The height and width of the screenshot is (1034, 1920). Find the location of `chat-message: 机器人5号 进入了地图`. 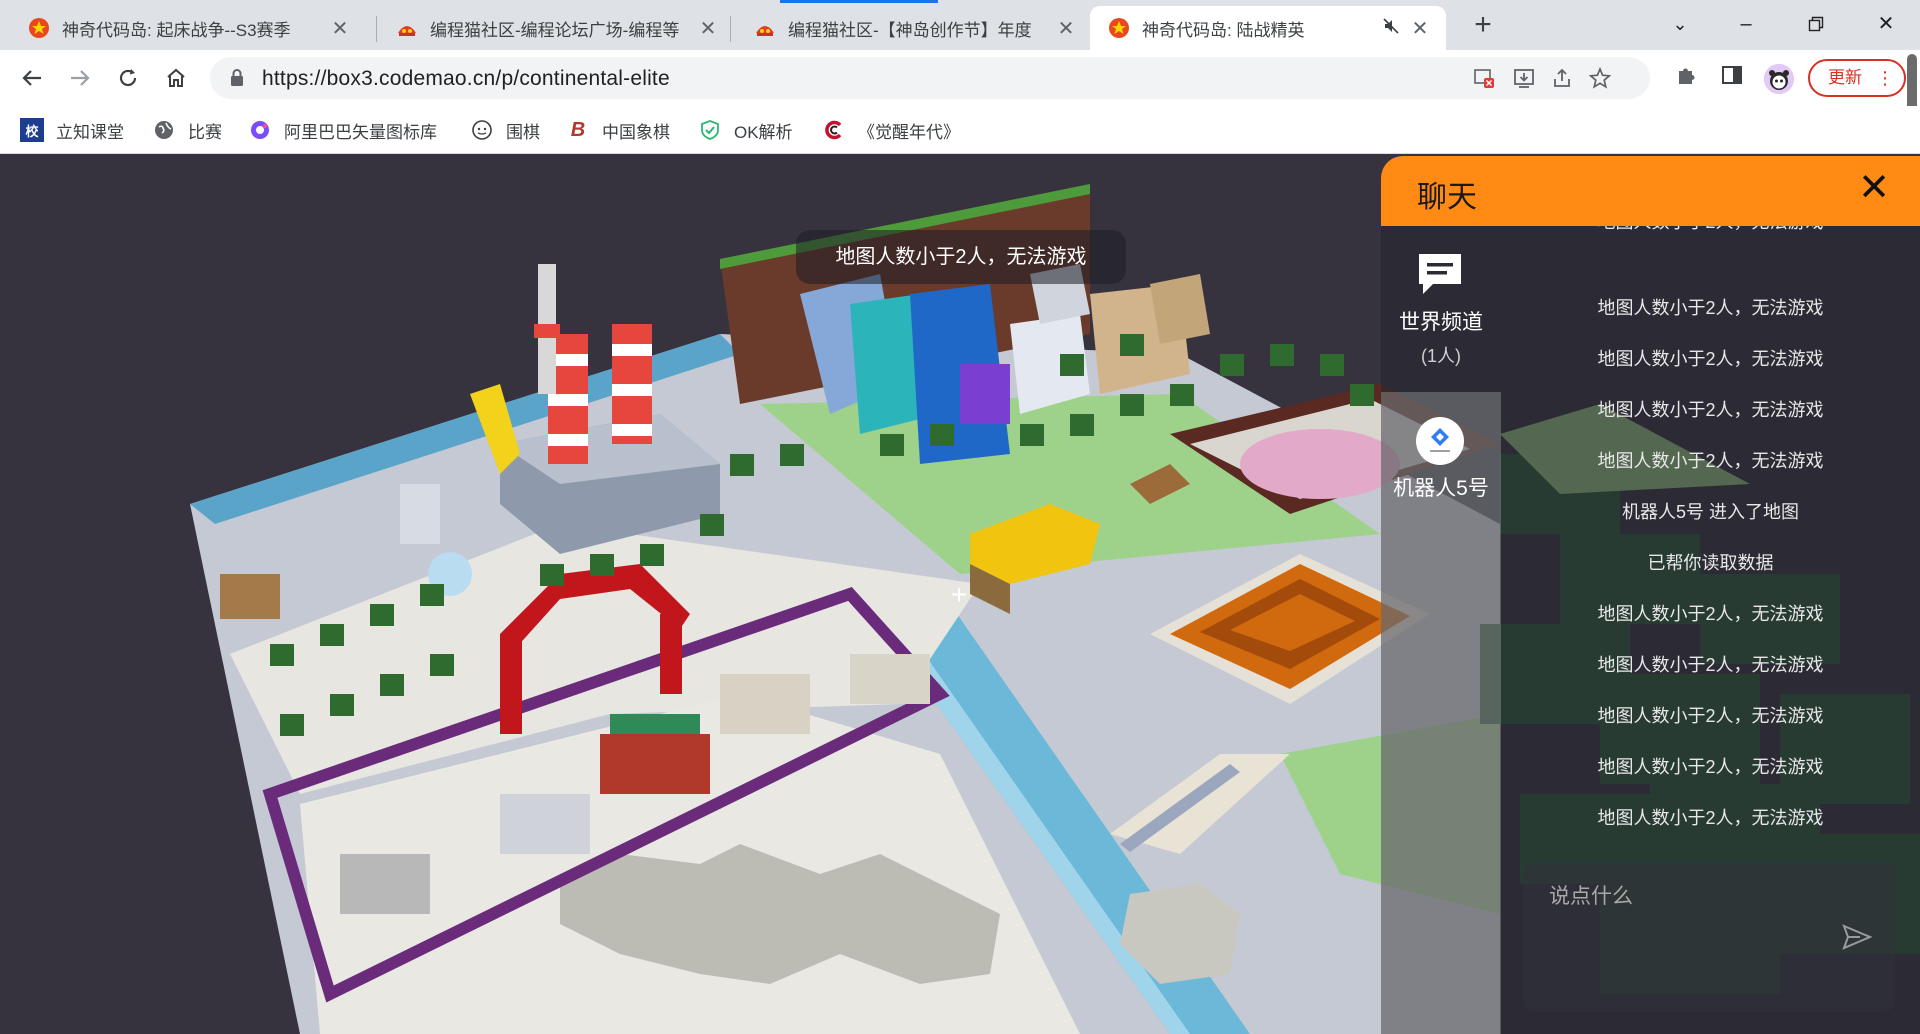

chat-message: 机器人5号 进入了地图 is located at coordinates (1710, 512).